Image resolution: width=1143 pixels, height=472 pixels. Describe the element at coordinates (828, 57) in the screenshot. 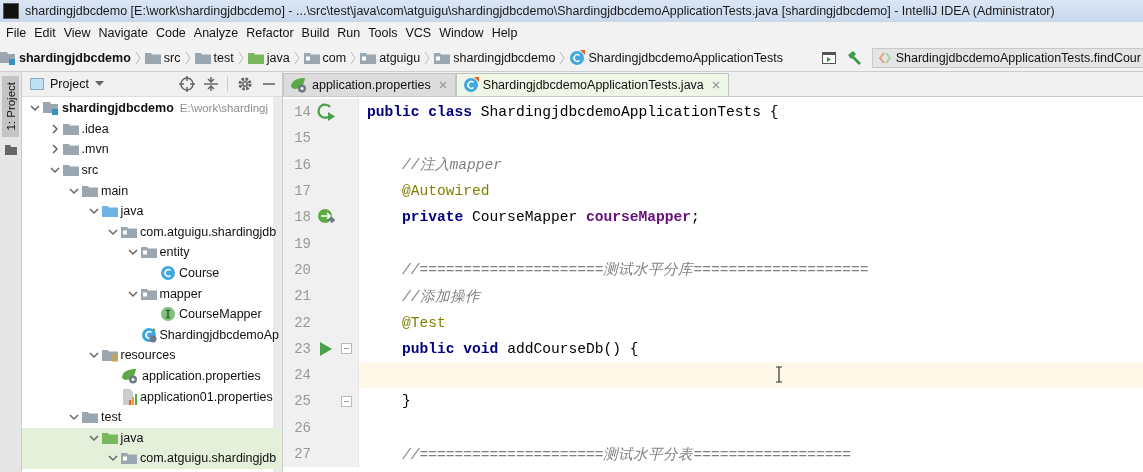

I see `run-panel-icon` at that location.